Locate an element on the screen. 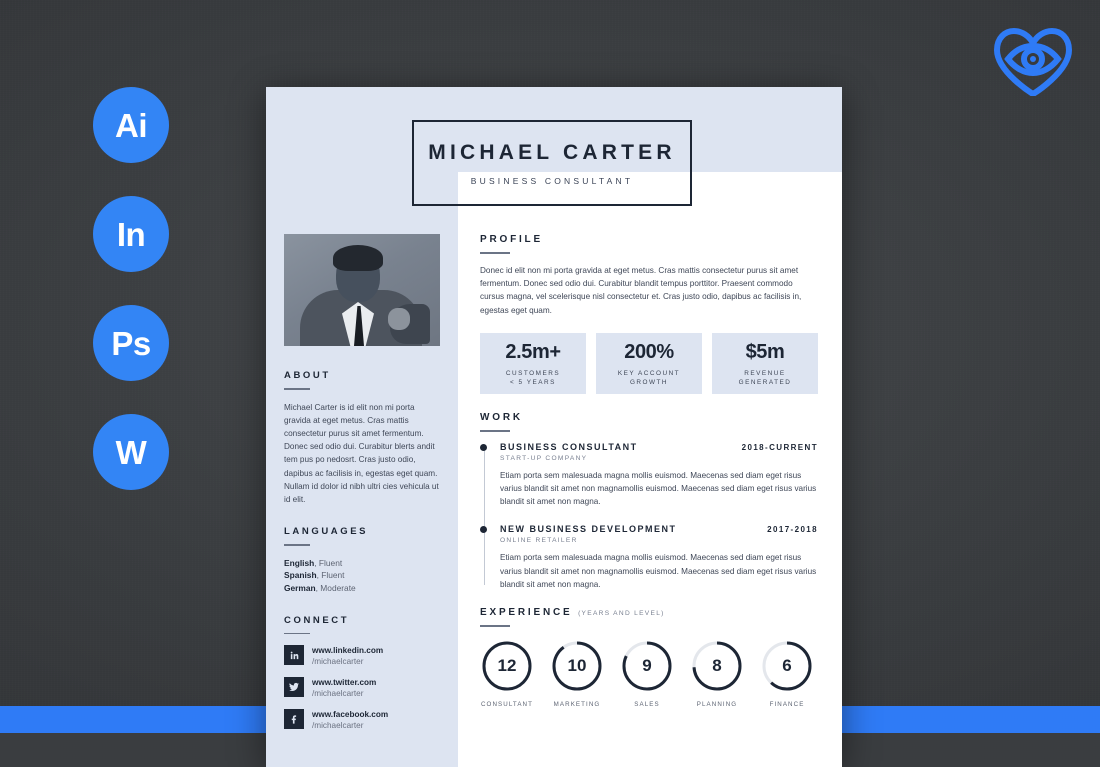 This screenshot has height=767, width=1100. job-role: BUSINESS CONSULTANT is located at coordinates (569, 446).